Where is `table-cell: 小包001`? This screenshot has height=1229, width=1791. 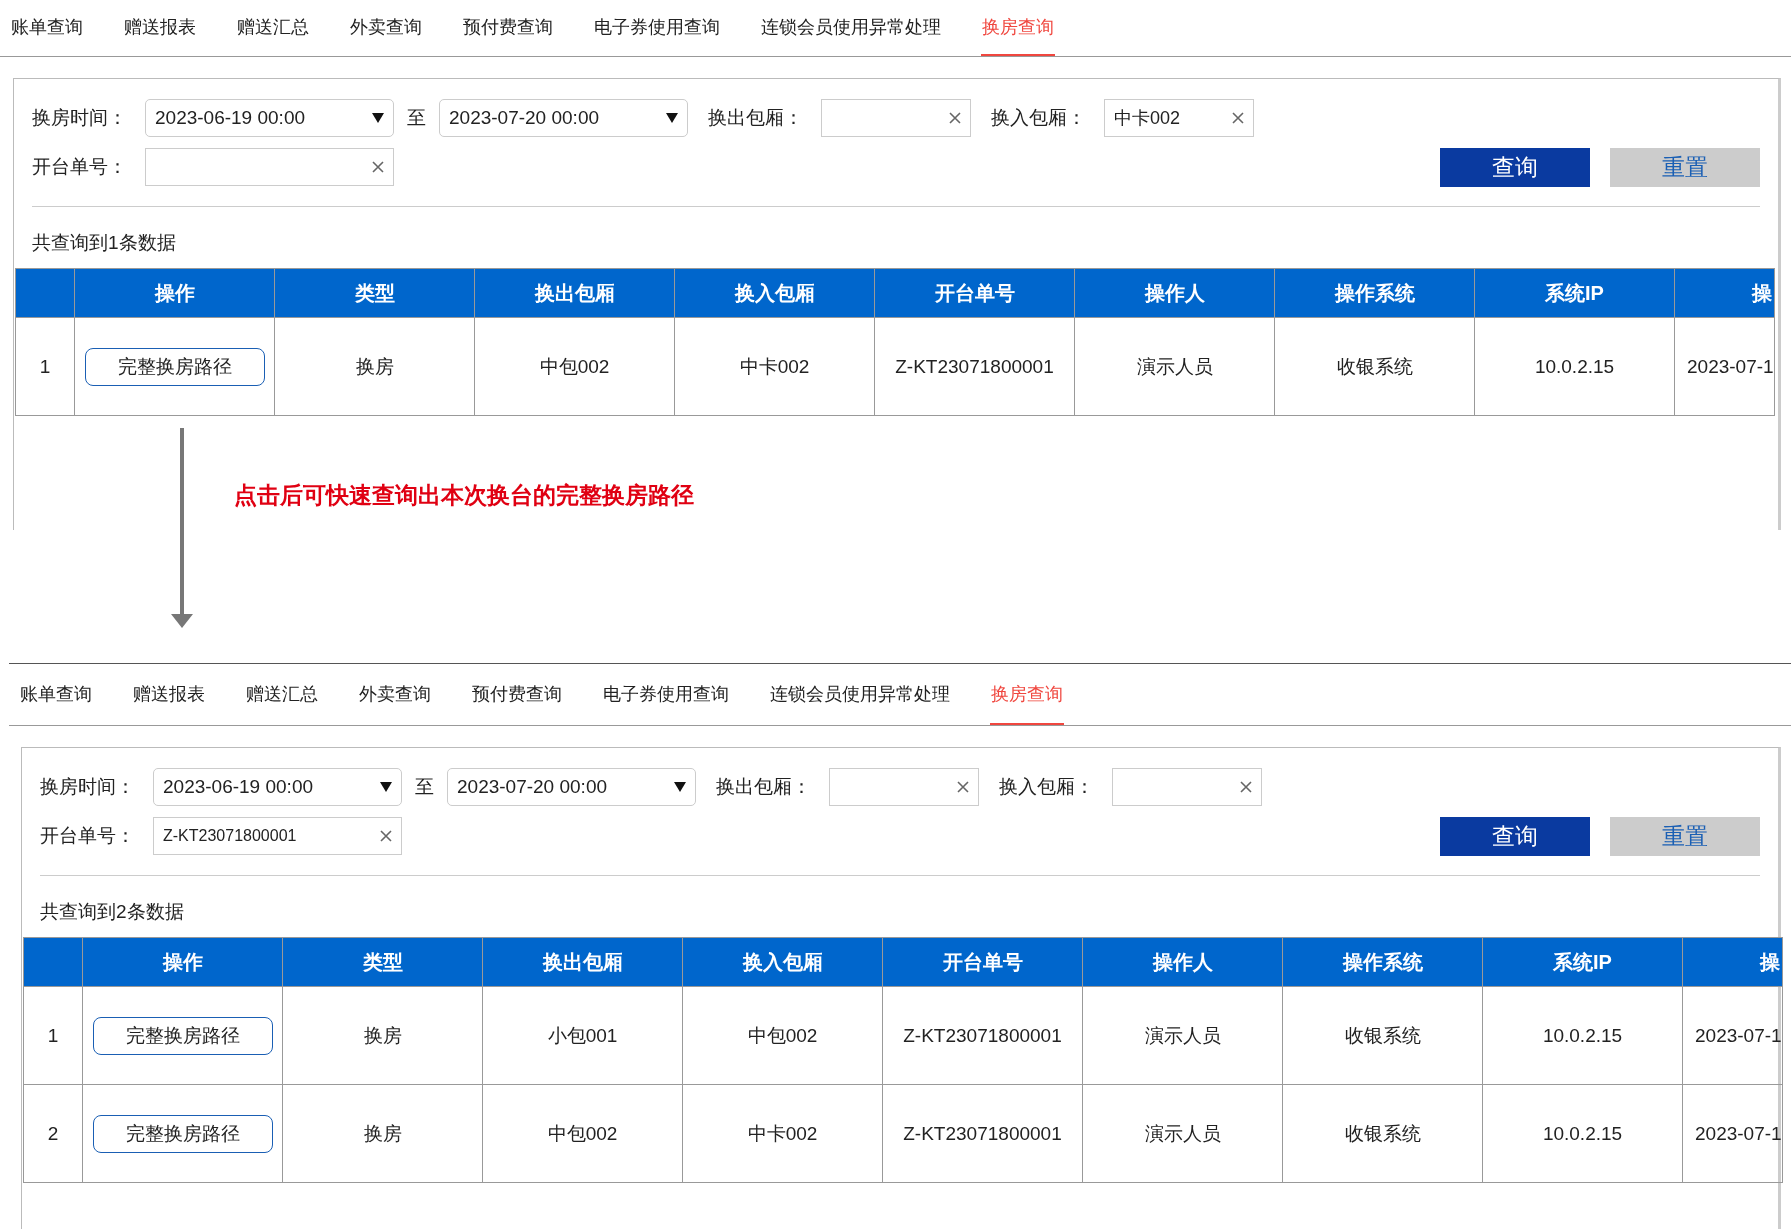
table-cell: 小包001 is located at coordinates (582, 1035).